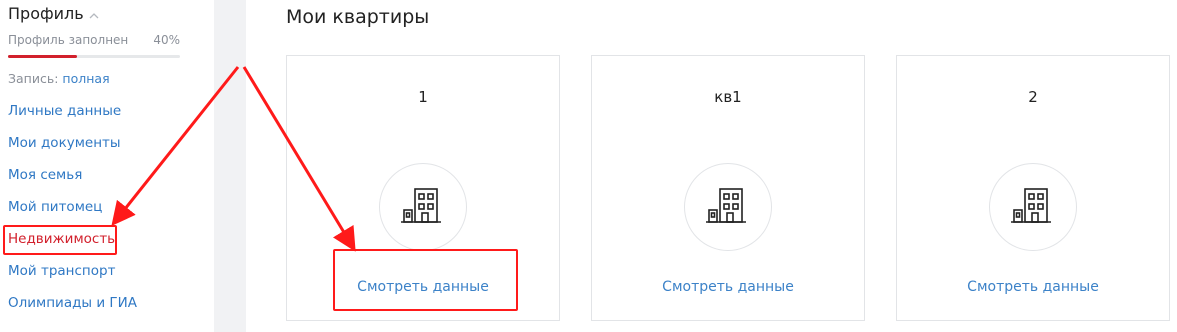 This screenshot has width=1177, height=332. What do you see at coordinates (60, 240) in the screenshot?
I see `annotation-highlight-real-estate` at bounding box center [60, 240].